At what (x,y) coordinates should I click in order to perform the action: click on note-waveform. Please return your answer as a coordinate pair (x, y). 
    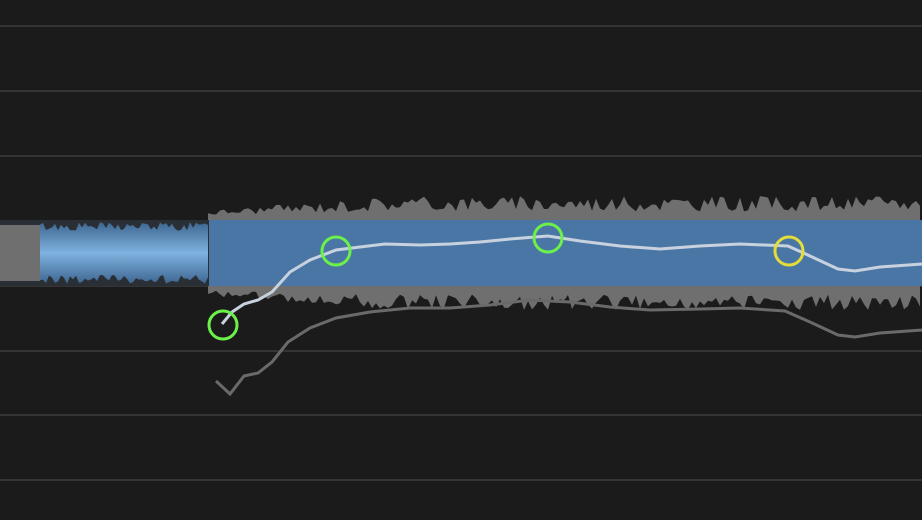
    Looking at the image, I should click on (124, 253).